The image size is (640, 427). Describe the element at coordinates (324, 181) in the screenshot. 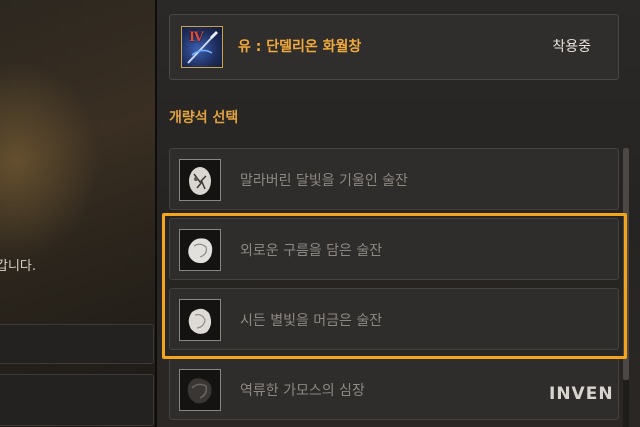

I see `list-item-label: 말라버린 달빛을 기울인 술잔` at that location.